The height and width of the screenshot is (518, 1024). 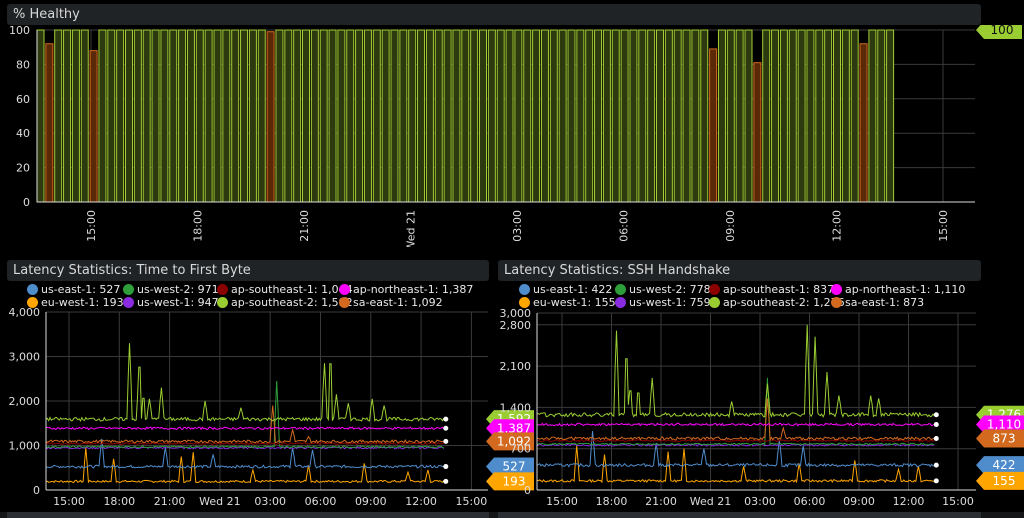 I want to click on y-tick-label: 60, so click(x=23, y=99).